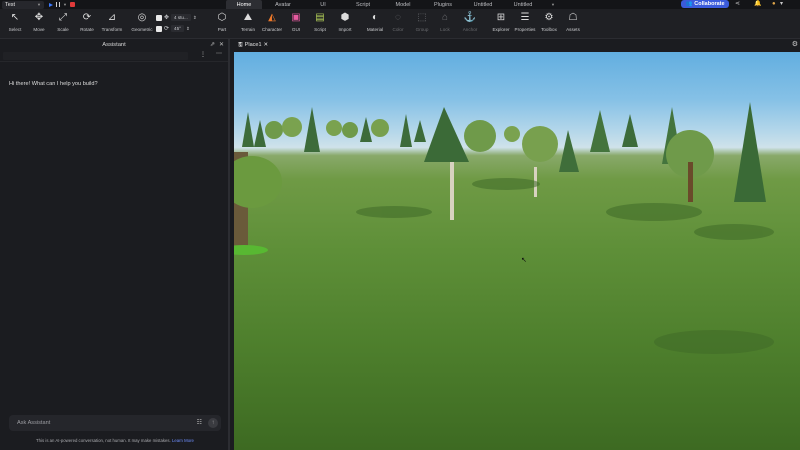 This screenshot has height=450, width=800. I want to click on tool-rotate: ⟳ Rotate, so click(87, 24).